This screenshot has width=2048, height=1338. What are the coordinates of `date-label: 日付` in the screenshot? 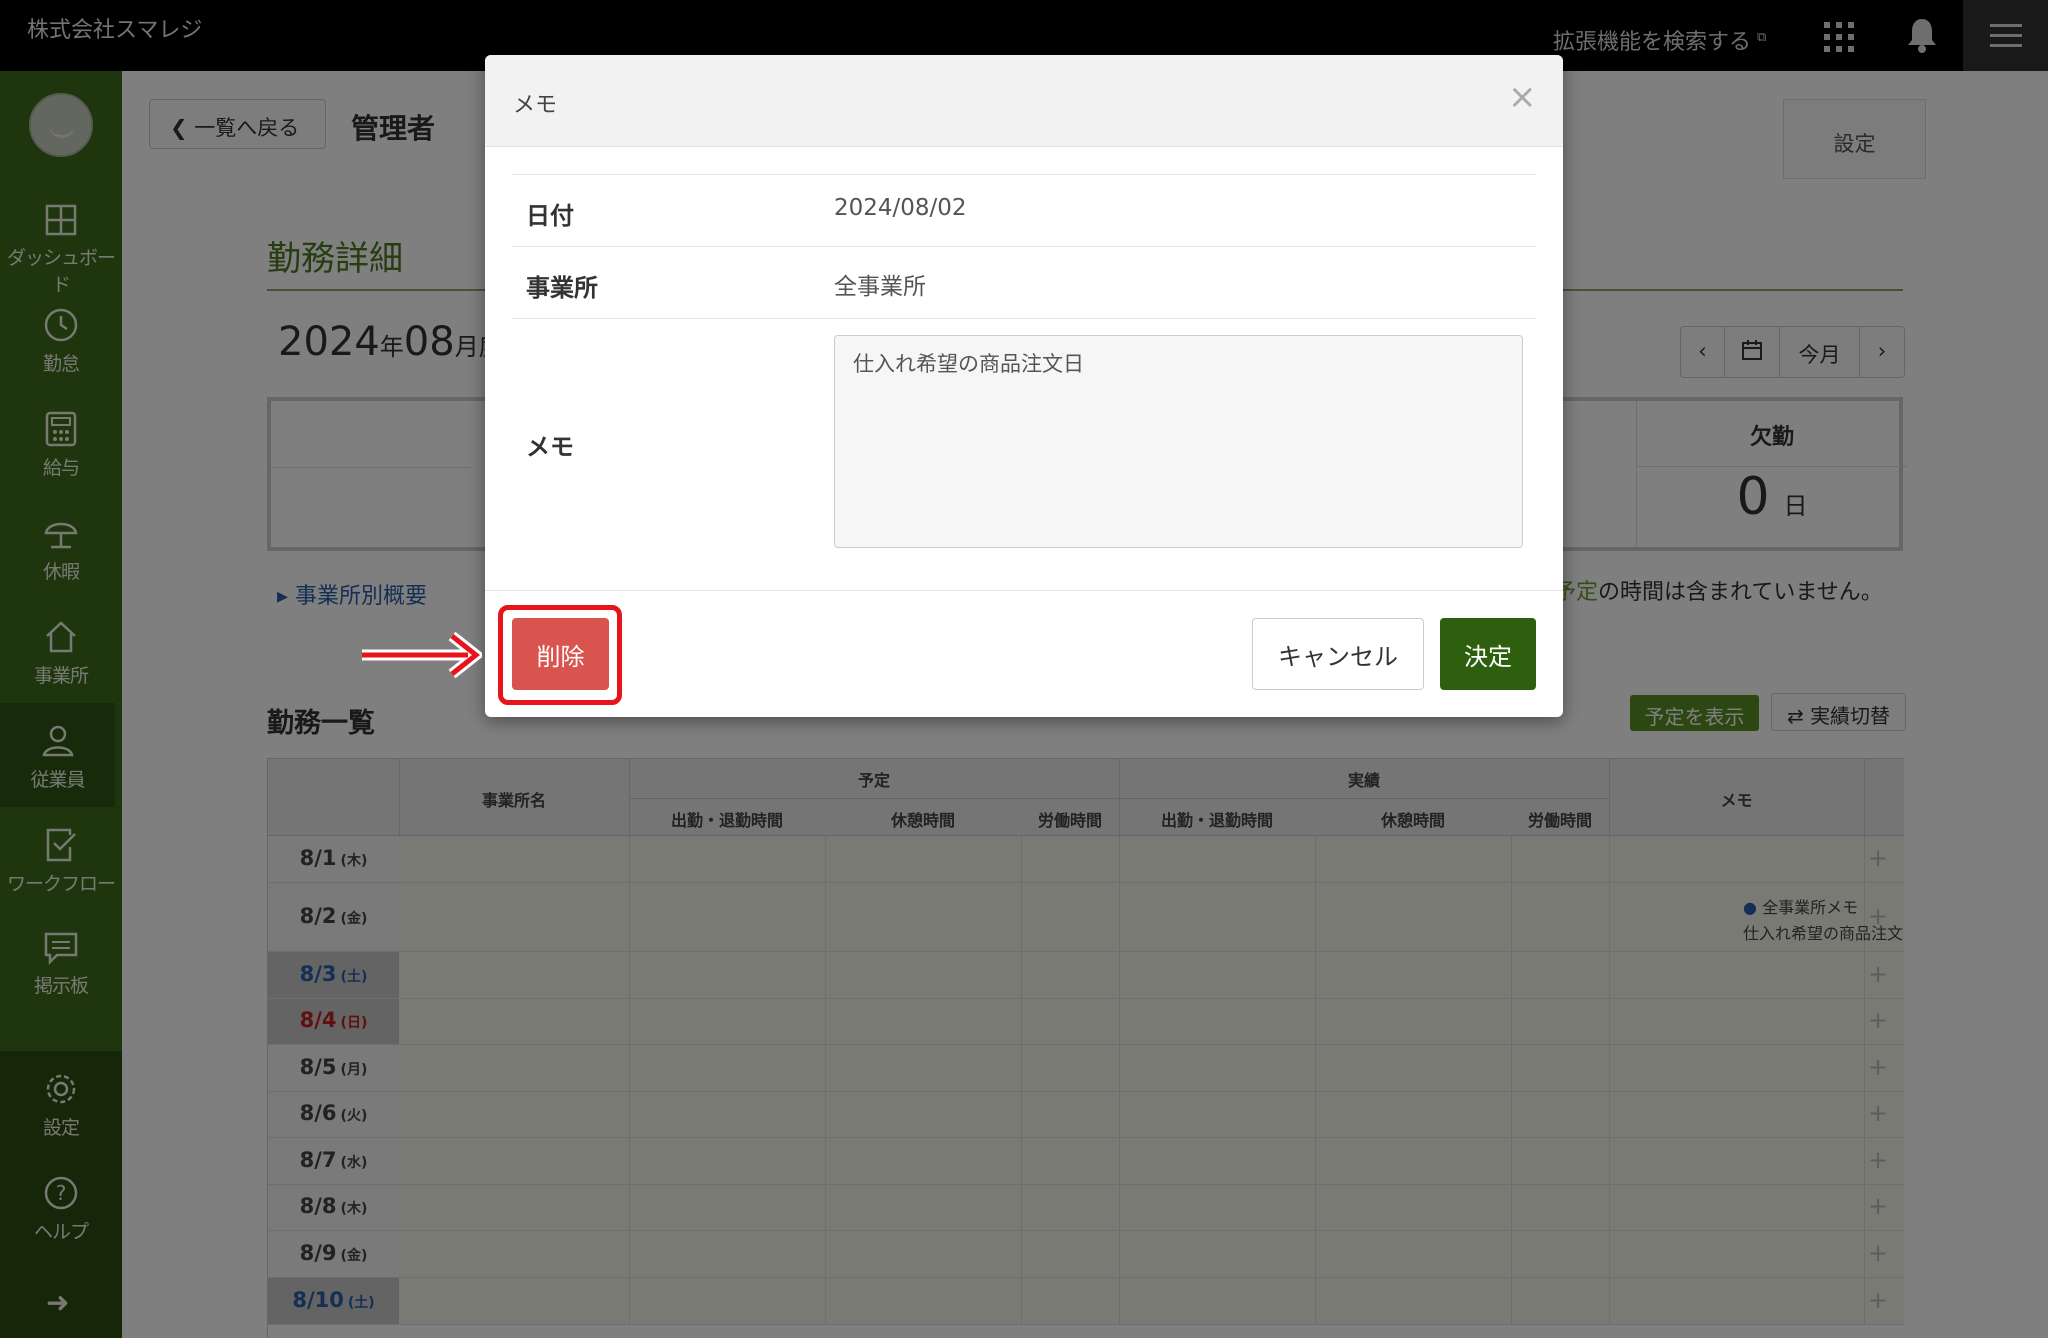 It's located at (550, 216).